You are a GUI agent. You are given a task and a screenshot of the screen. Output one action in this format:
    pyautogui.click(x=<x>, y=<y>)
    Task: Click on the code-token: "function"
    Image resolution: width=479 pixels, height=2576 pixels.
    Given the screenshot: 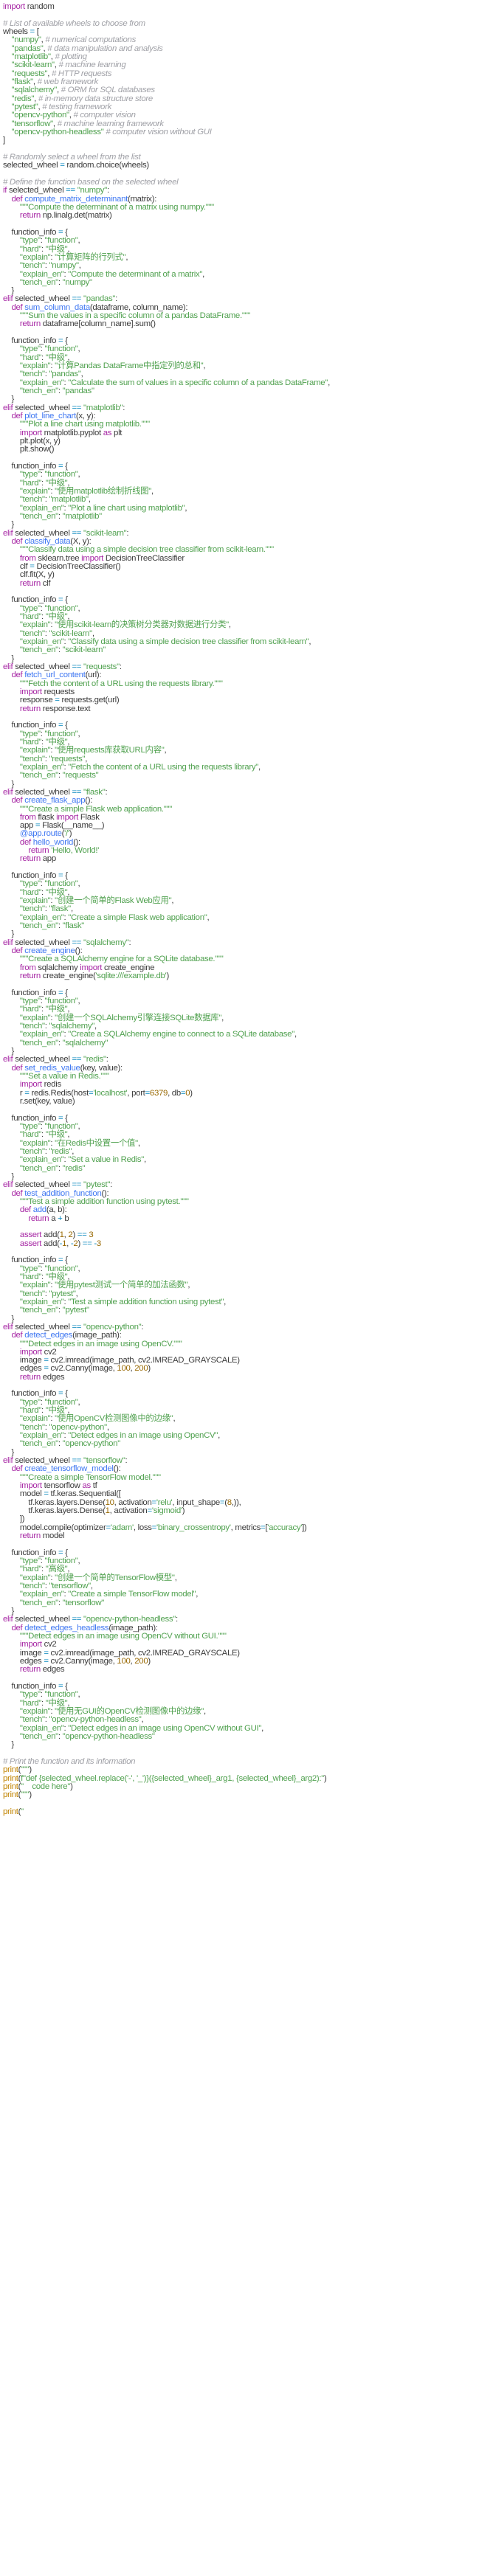 What is the action you would take?
    pyautogui.click(x=61, y=349)
    